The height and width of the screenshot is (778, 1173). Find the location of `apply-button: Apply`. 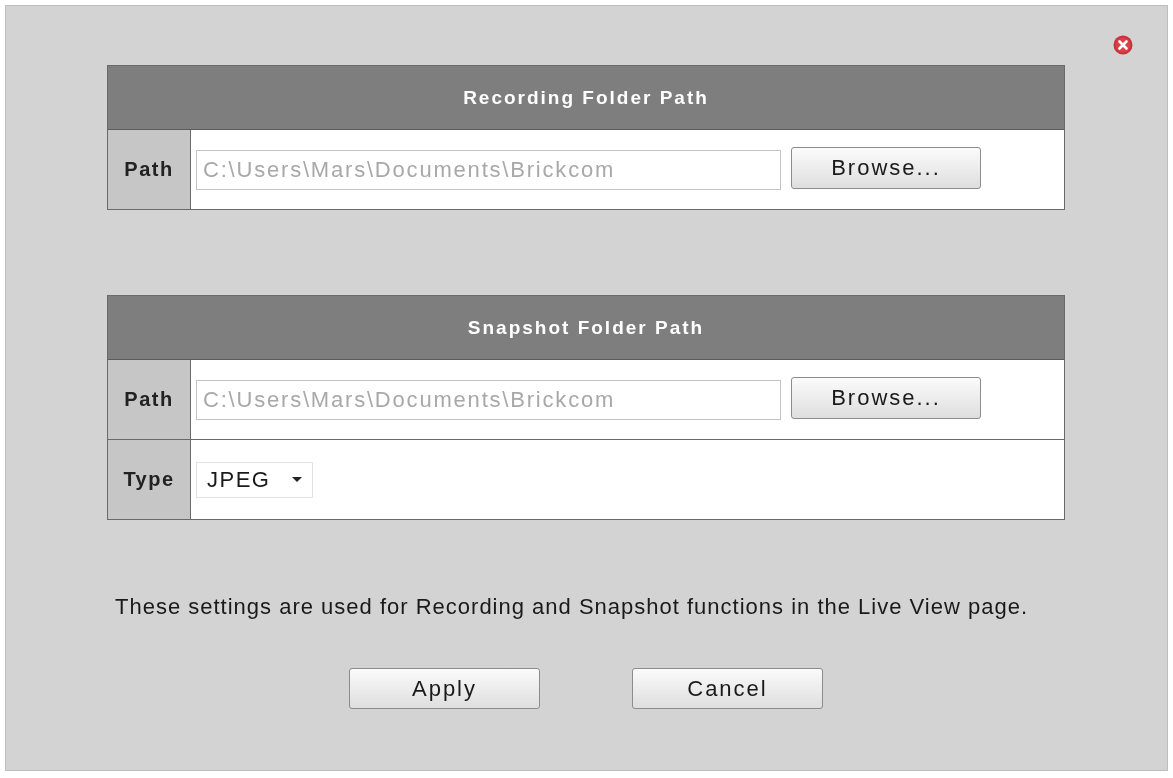

apply-button: Apply is located at coordinates (444, 688).